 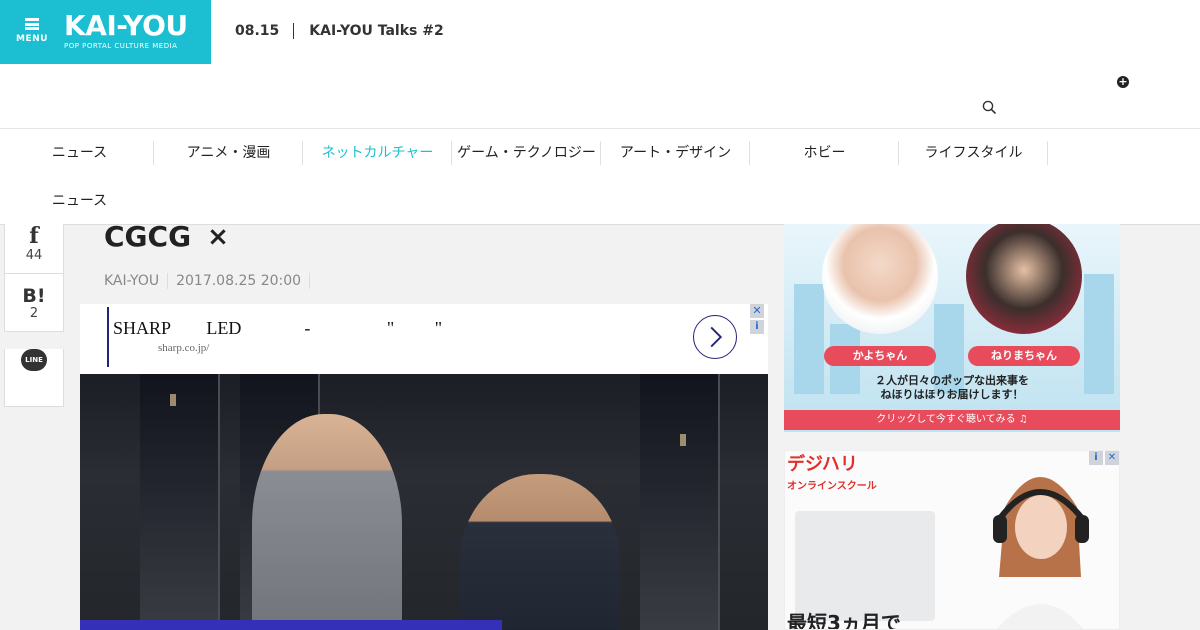 I want to click on hatena-bookmark-count: 2, so click(x=34, y=313).